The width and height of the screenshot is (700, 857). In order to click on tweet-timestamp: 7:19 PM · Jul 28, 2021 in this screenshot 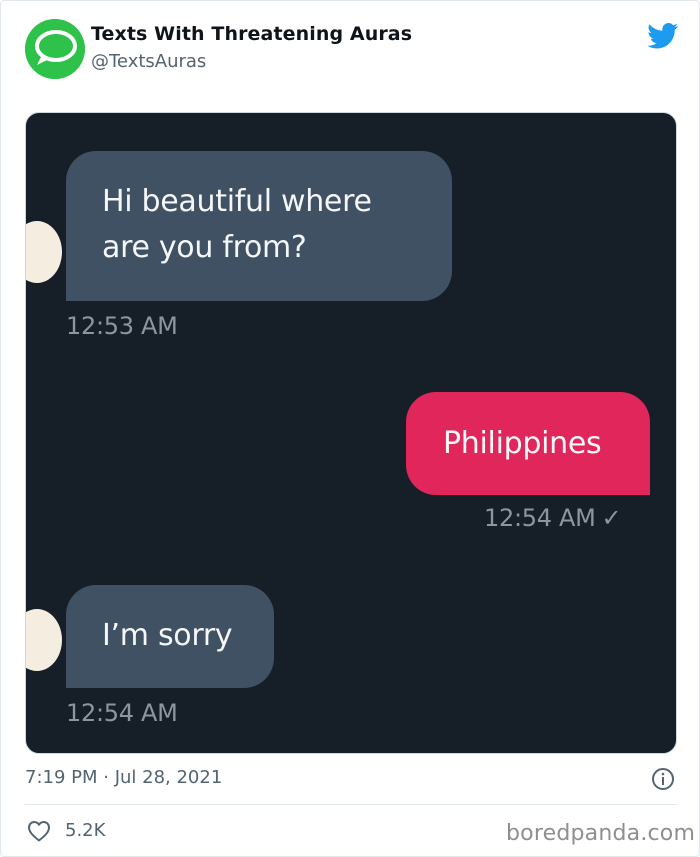, I will do `click(123, 777)`.